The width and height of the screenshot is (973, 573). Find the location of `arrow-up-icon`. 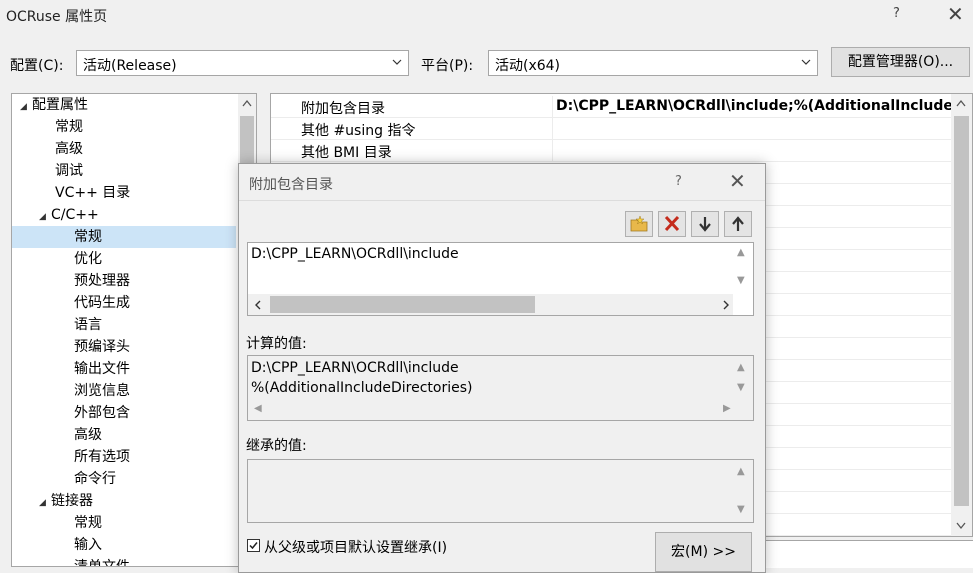

arrow-up-icon is located at coordinates (738, 223).